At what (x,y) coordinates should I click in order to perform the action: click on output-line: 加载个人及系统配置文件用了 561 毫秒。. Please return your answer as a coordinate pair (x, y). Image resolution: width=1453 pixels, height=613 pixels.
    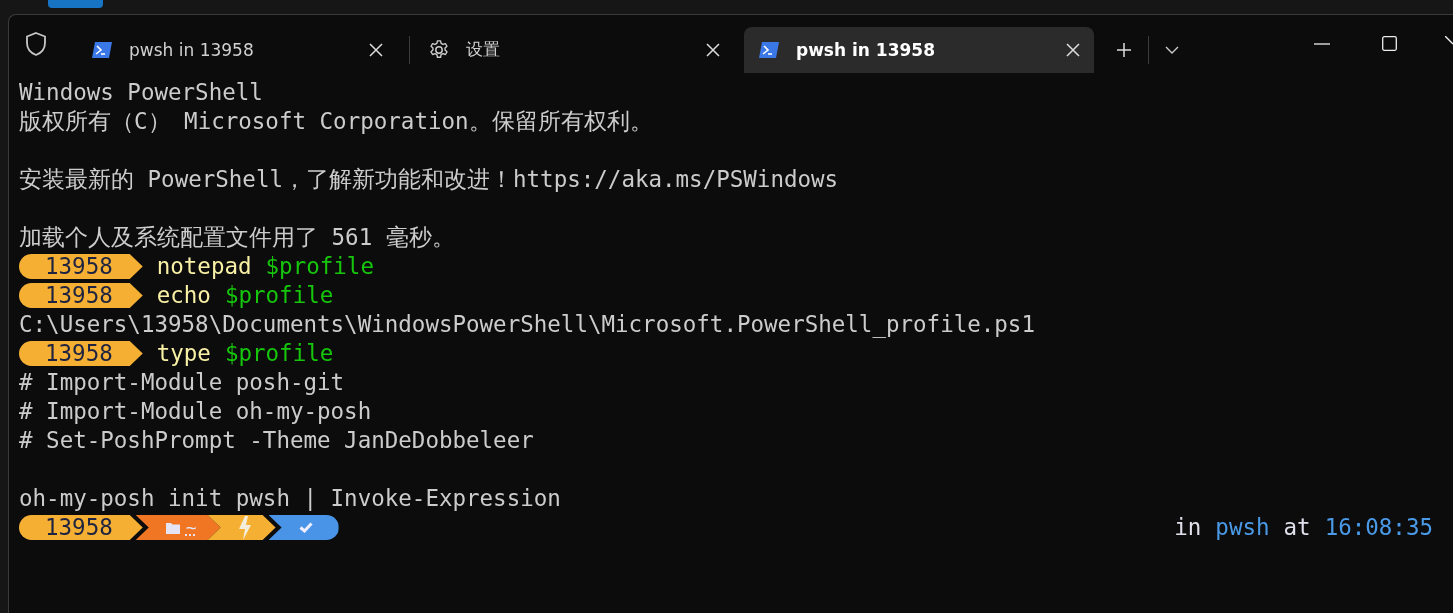
    Looking at the image, I should click on (237, 237).